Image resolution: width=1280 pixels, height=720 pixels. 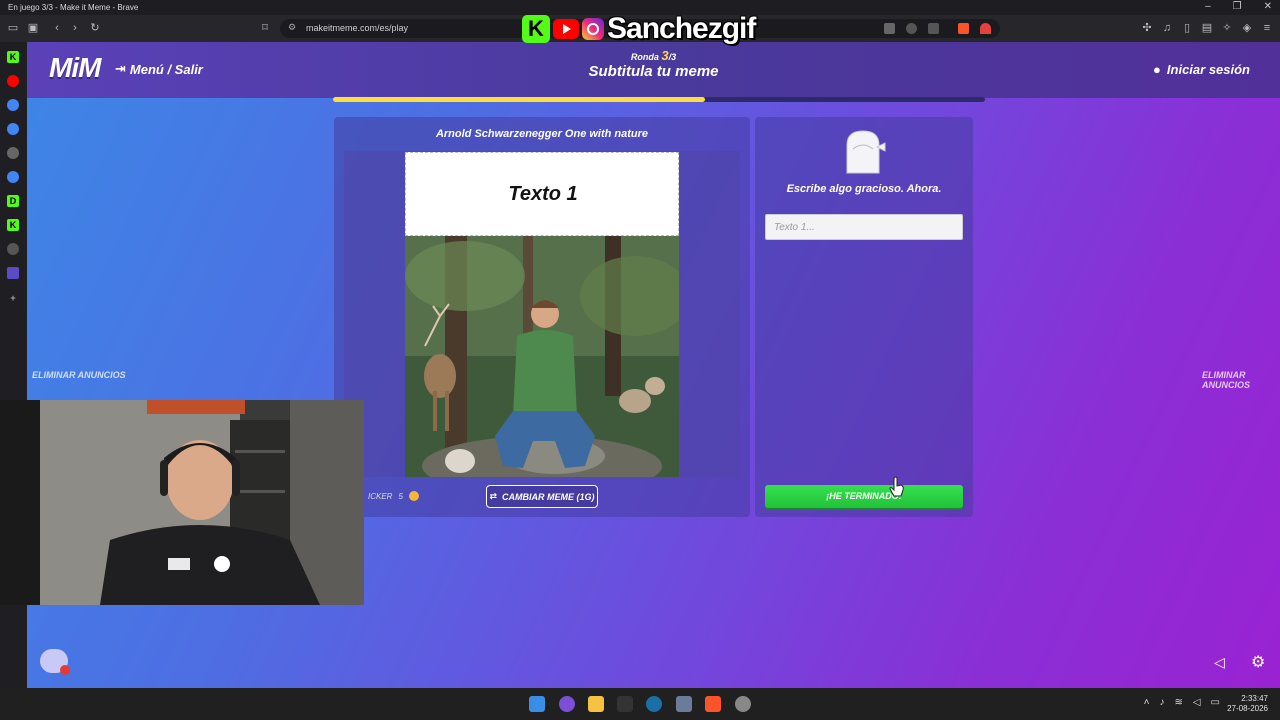 What do you see at coordinates (519, 99) in the screenshot?
I see `round-timer-fill` at bounding box center [519, 99].